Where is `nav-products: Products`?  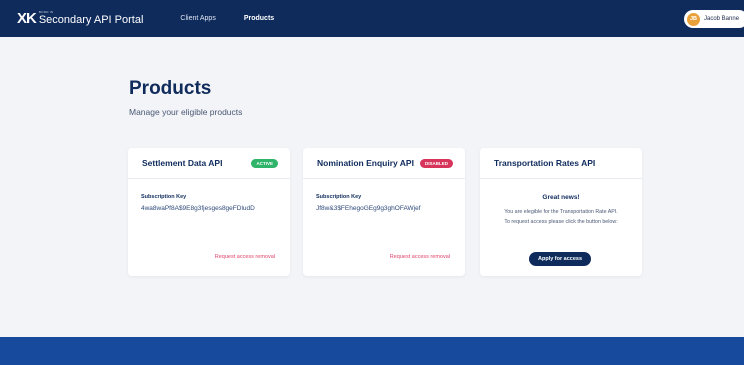
nav-products: Products is located at coordinates (259, 18).